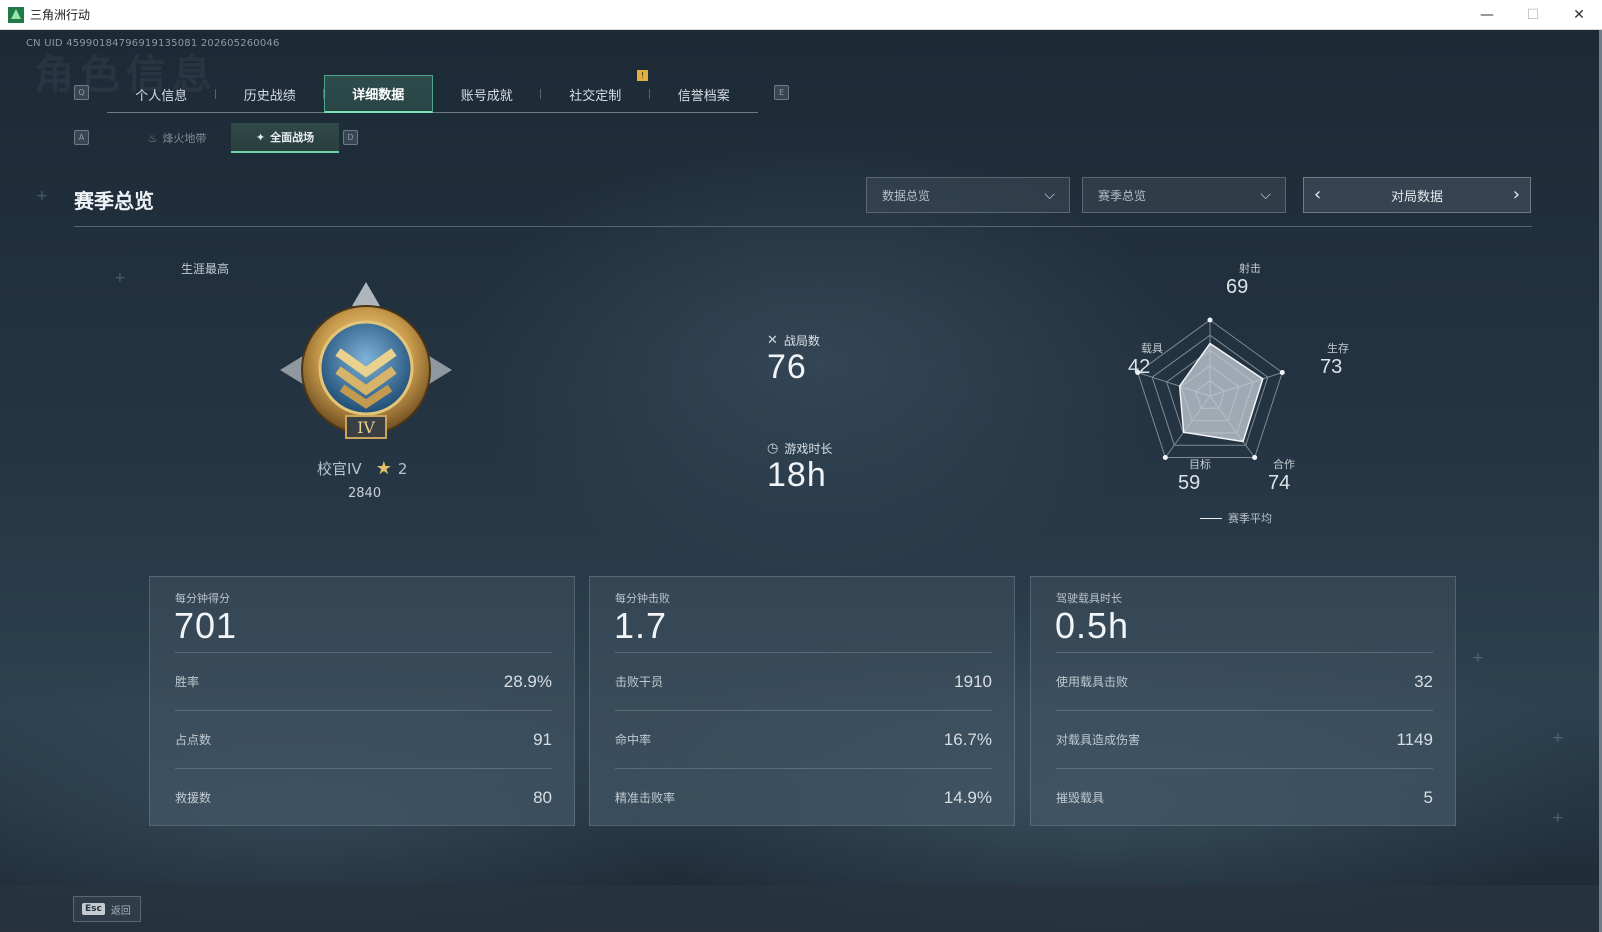 The height and width of the screenshot is (932, 1602). Describe the element at coordinates (1200, 464) in the screenshot. I see `radar-label-objective: 目标` at that location.